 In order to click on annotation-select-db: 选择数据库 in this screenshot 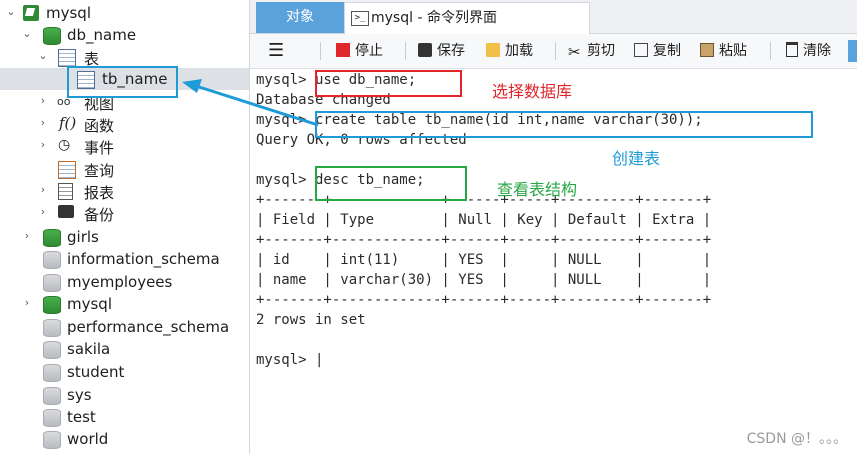, I will do `click(532, 91)`.